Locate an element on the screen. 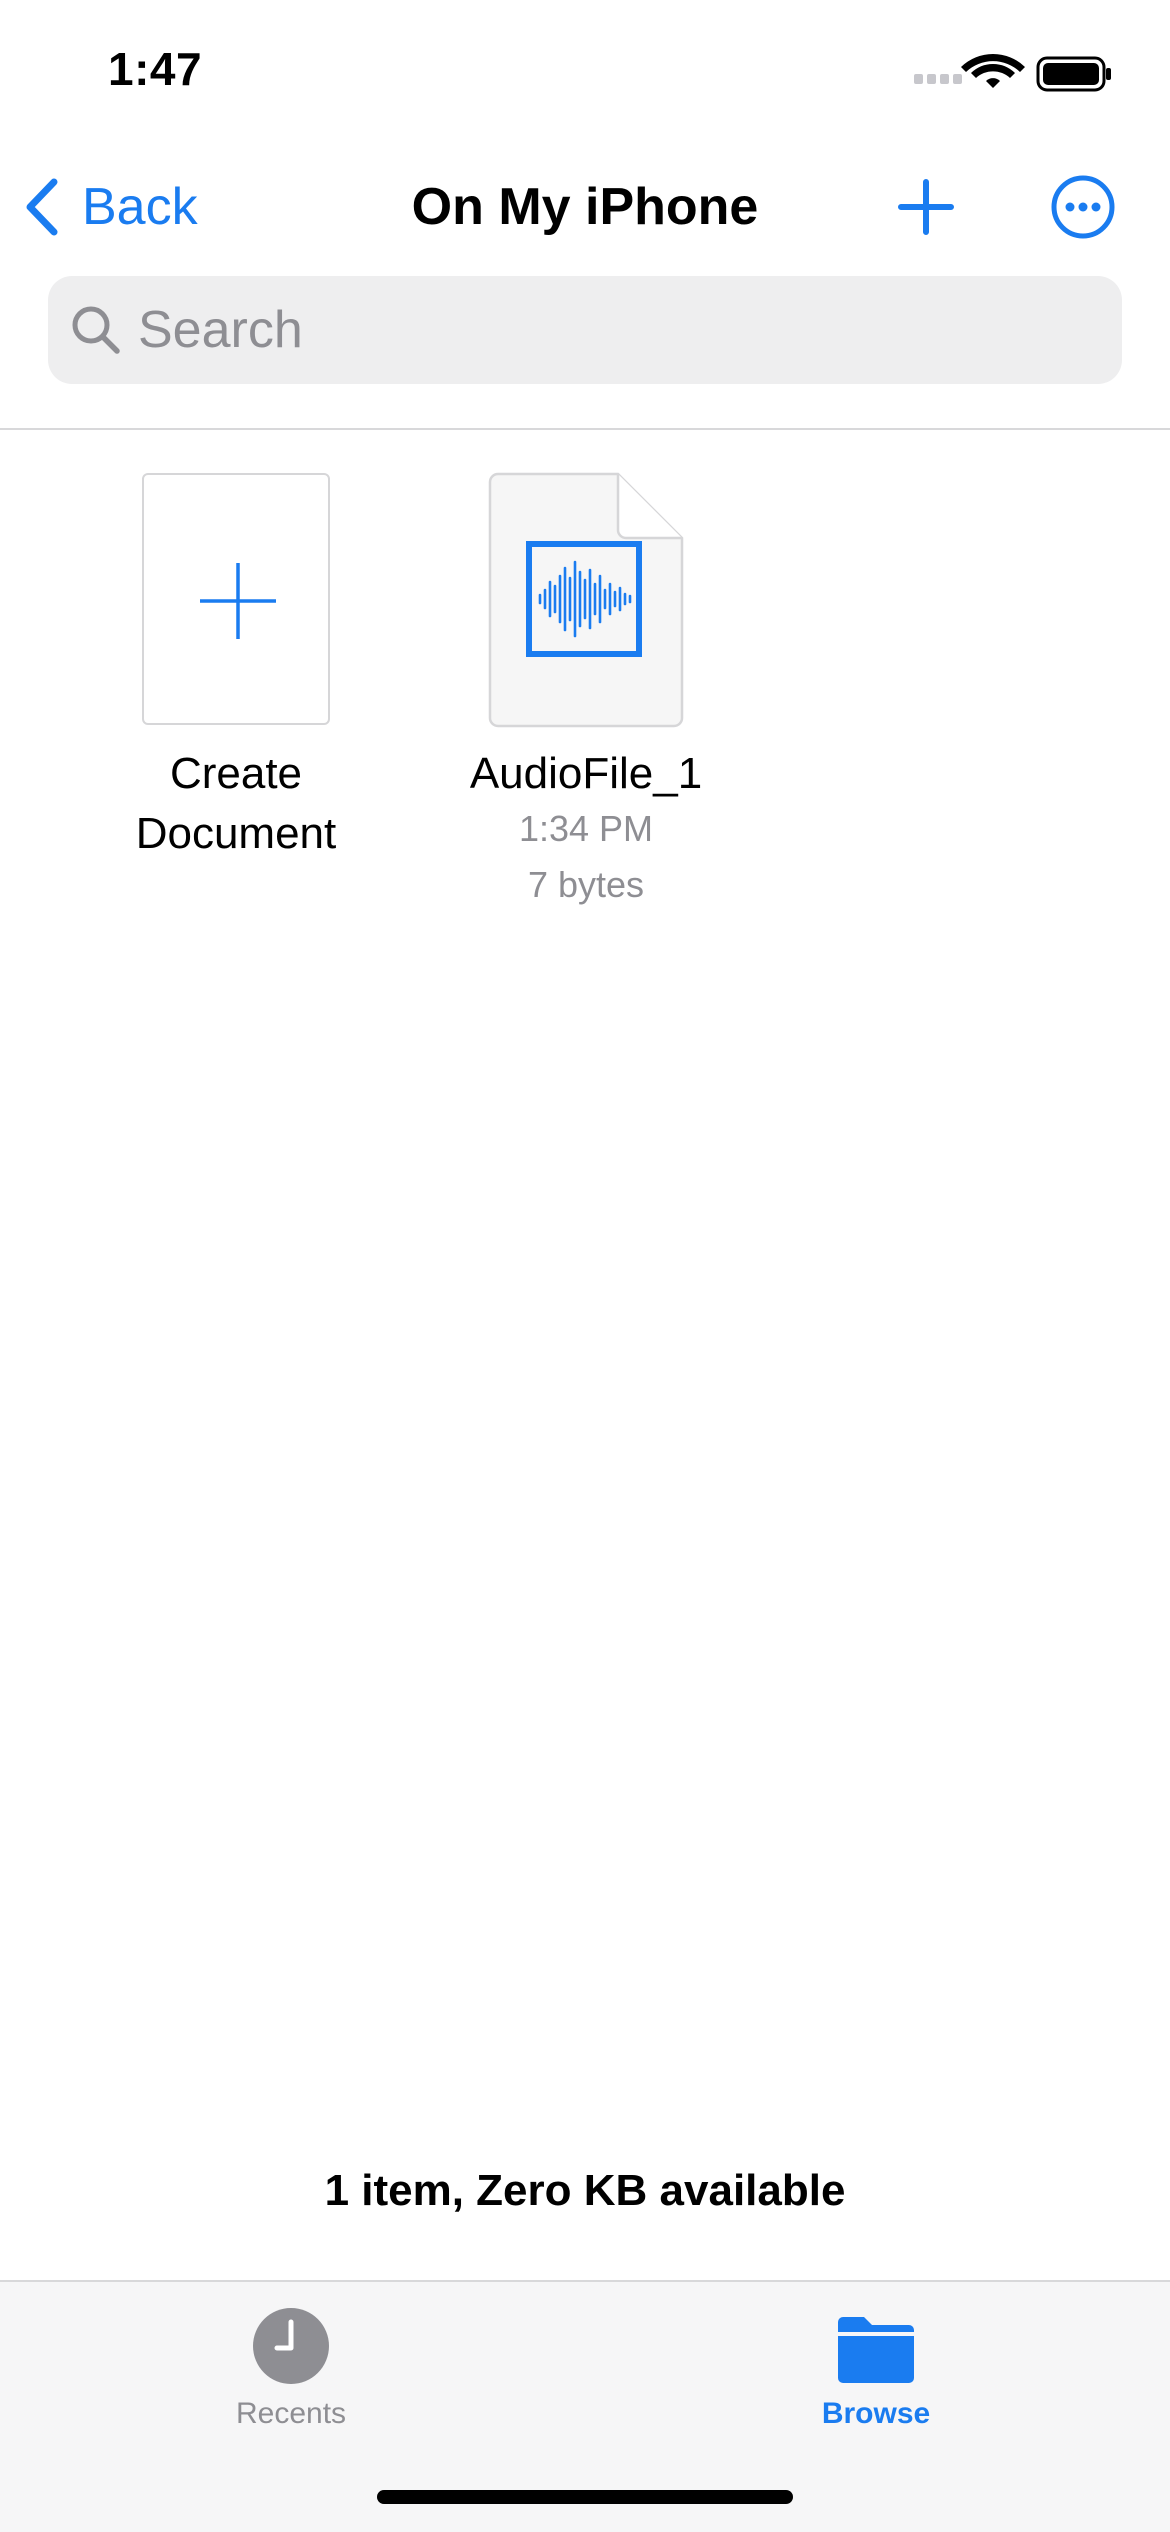 The image size is (1170, 2532). audio-file-name: AudioFile_1 is located at coordinates (586, 773).